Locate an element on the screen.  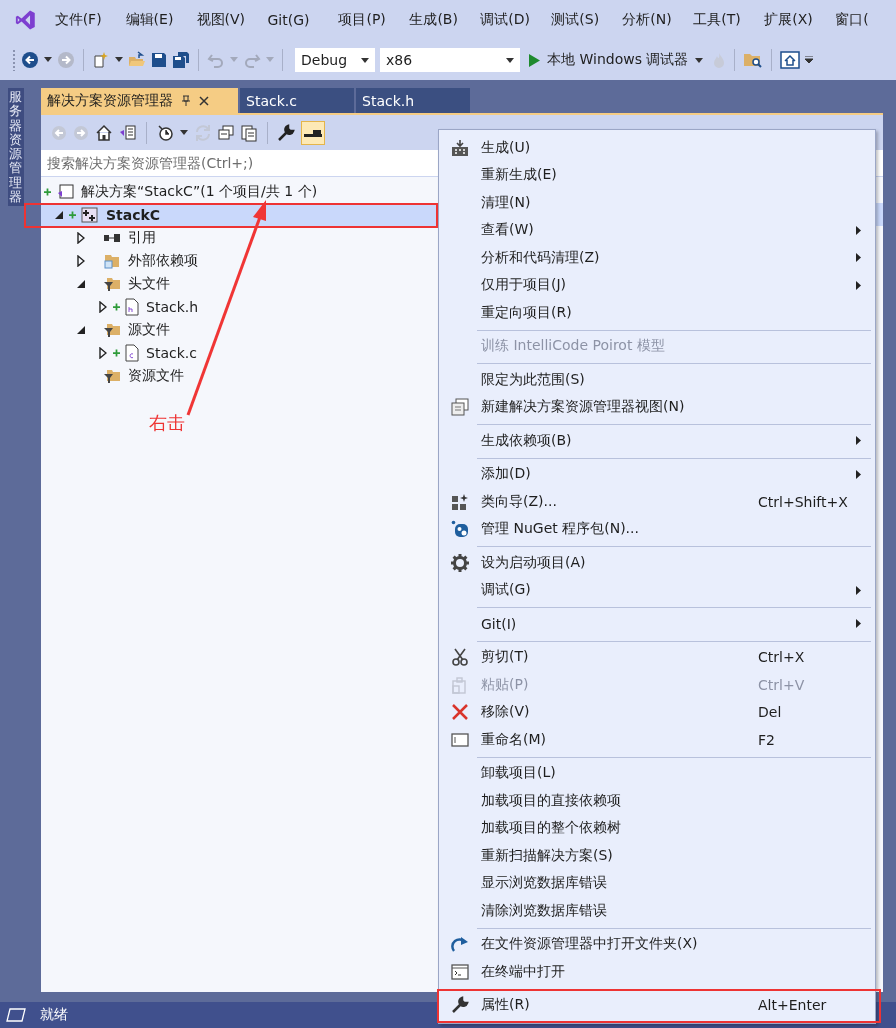
status-text: 就绪 is located at coordinates (54, 1015).